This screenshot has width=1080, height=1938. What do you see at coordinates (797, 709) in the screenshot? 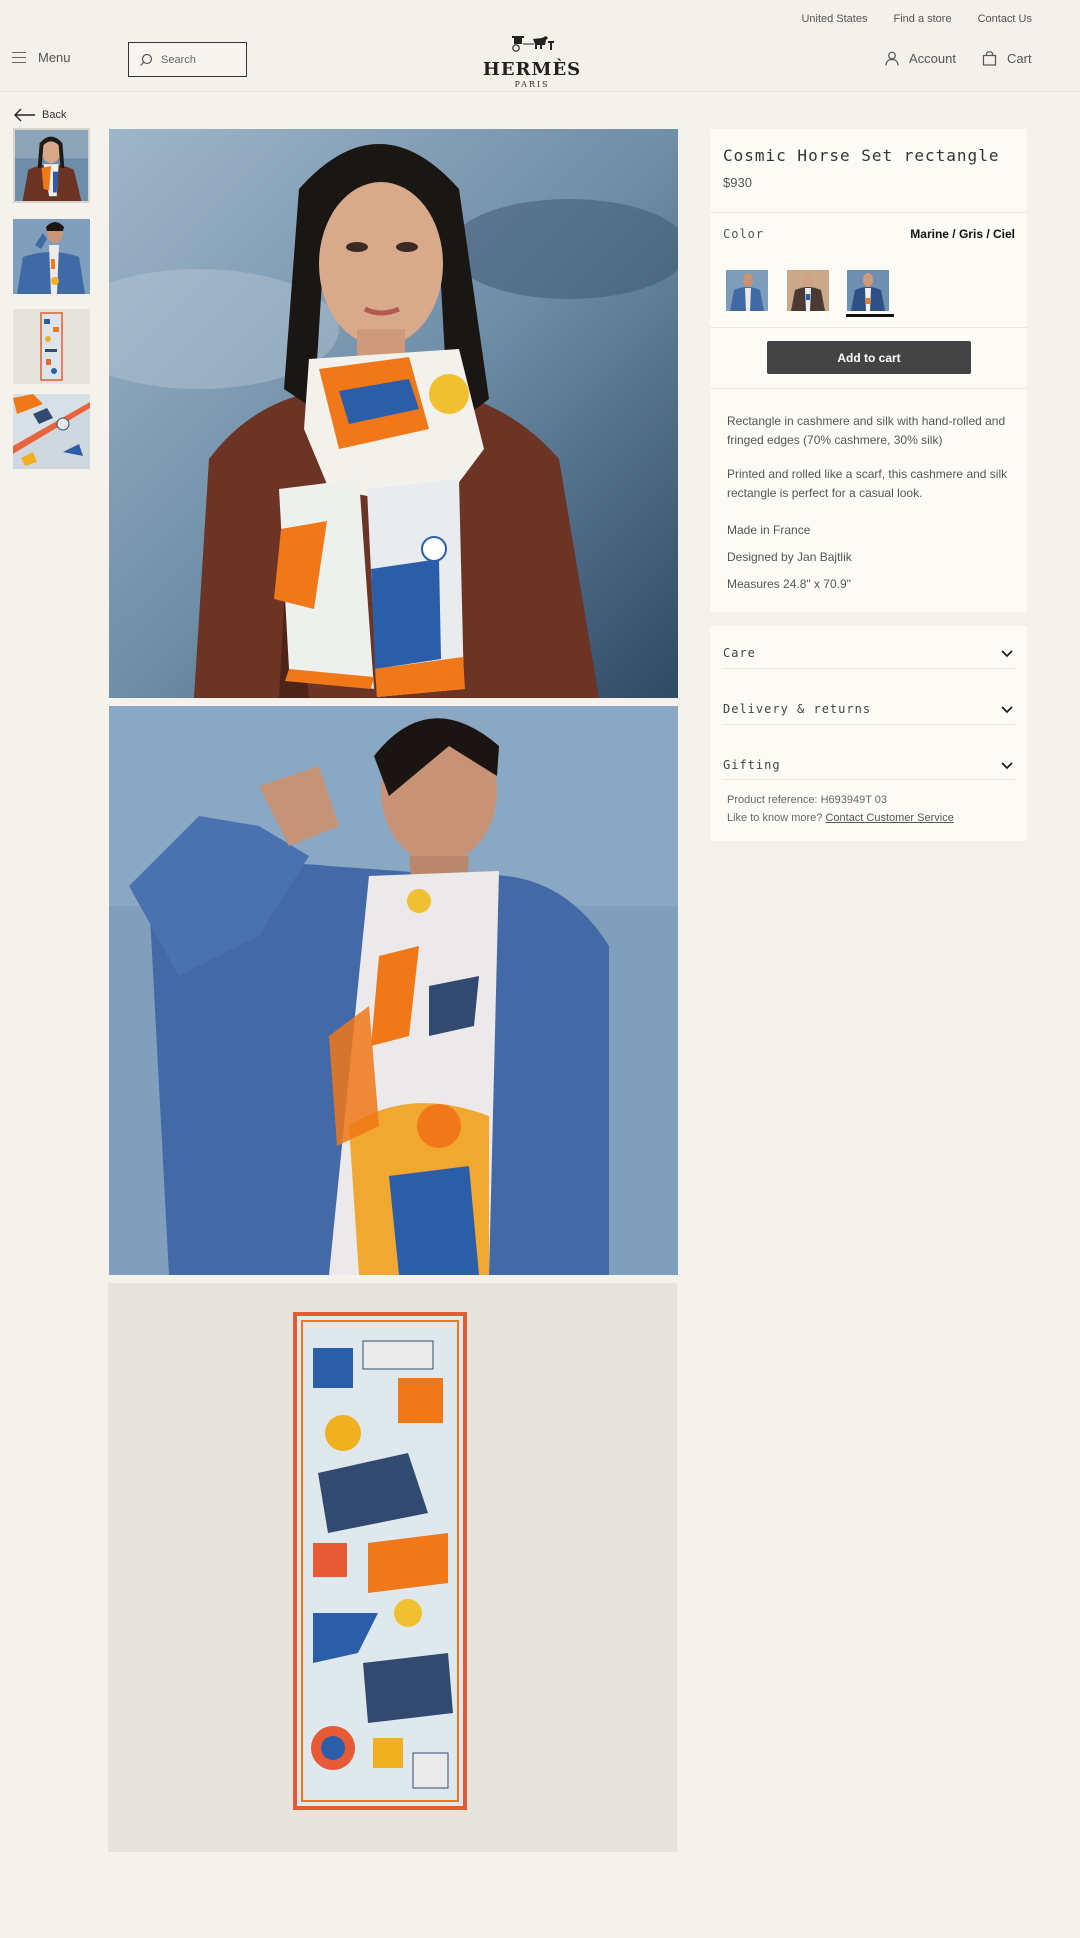
I see `accordion-delivery-returns: Delivery & returns` at bounding box center [797, 709].